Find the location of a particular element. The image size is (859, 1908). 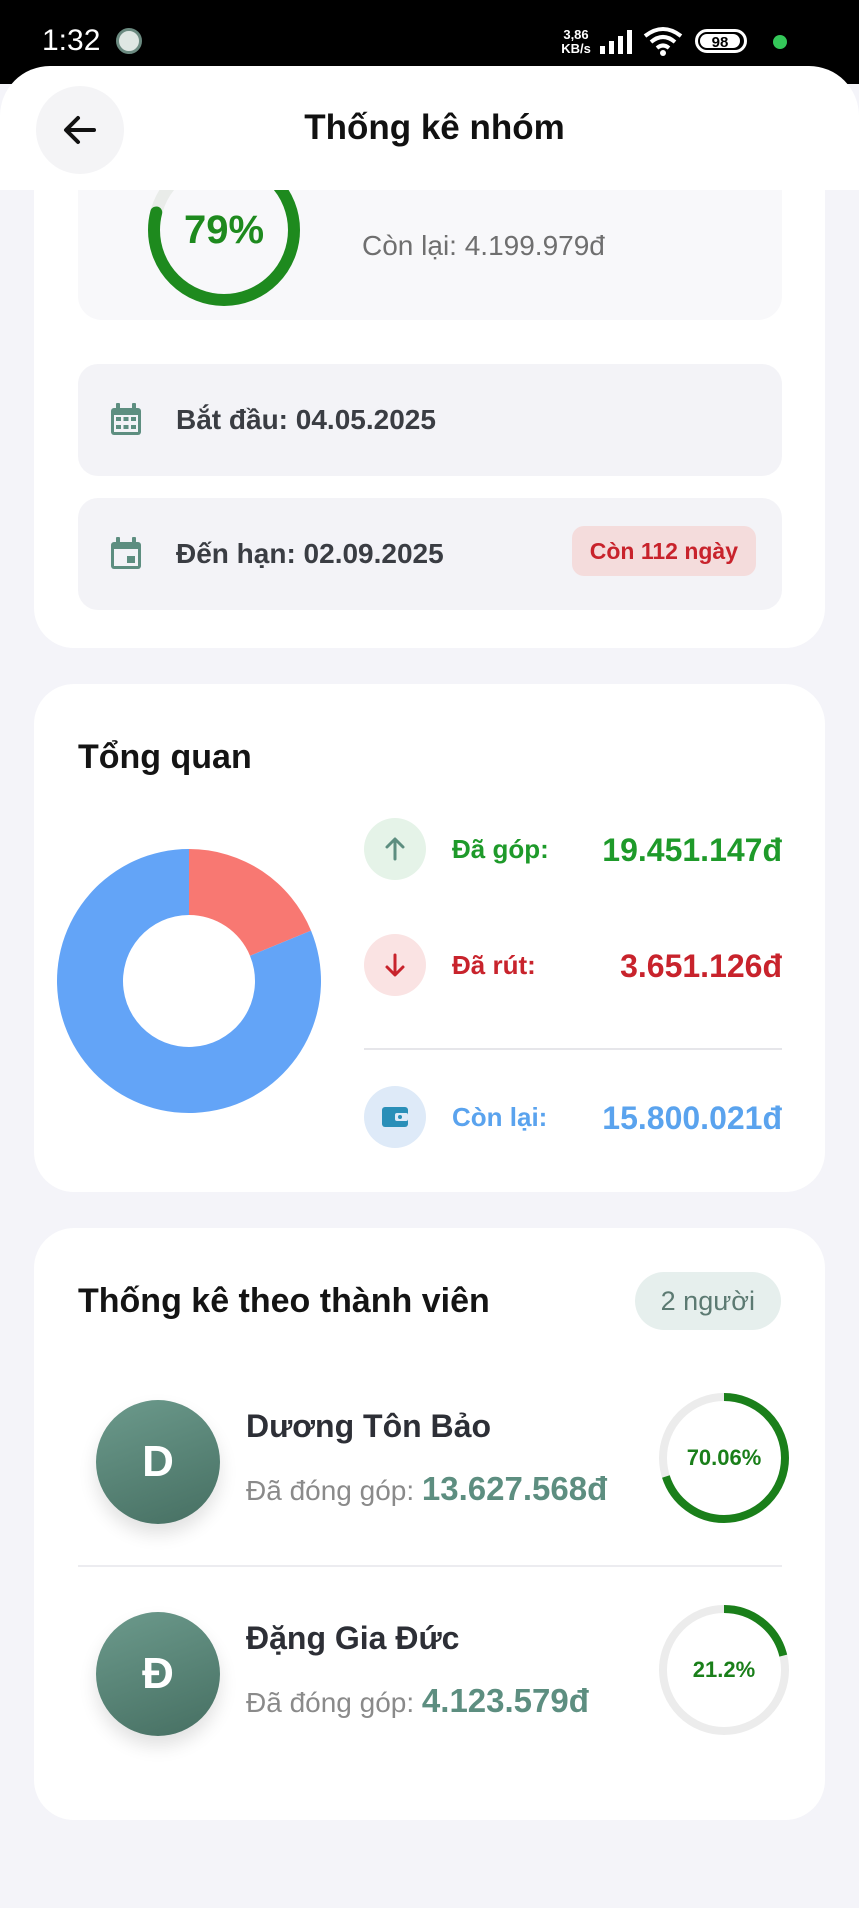

app-header: Thống kê nhóm is located at coordinates (429, 128).